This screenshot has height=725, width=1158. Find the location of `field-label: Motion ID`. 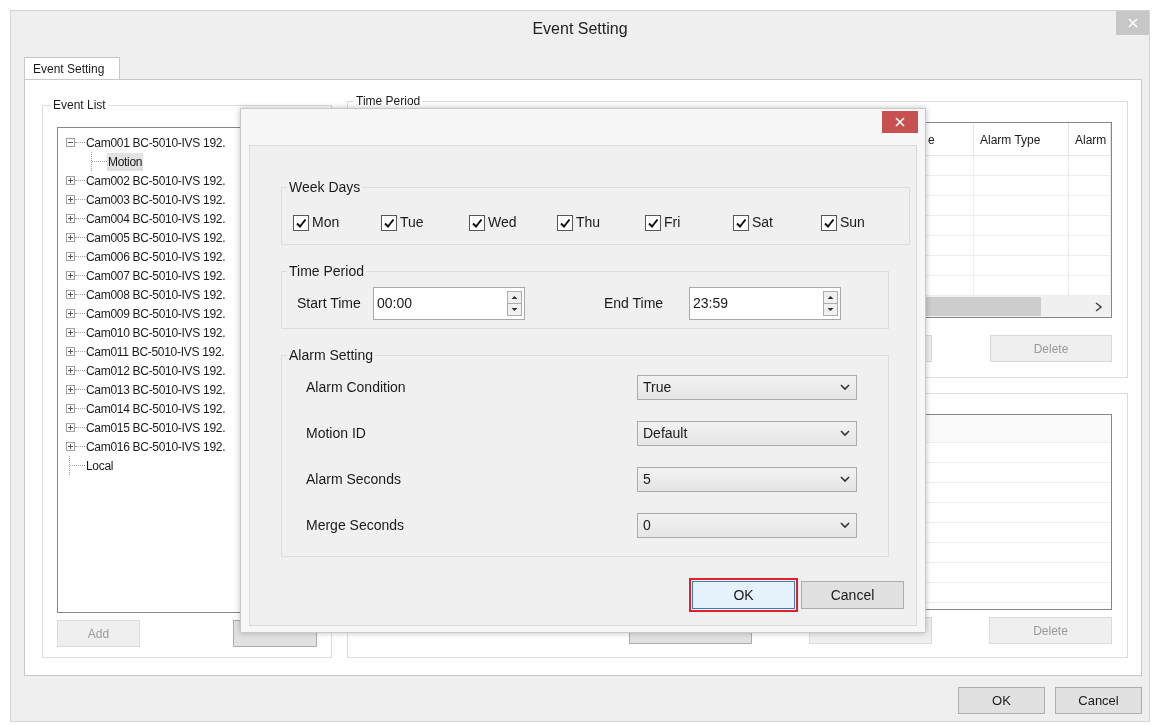

field-label: Motion ID is located at coordinates (336, 433).